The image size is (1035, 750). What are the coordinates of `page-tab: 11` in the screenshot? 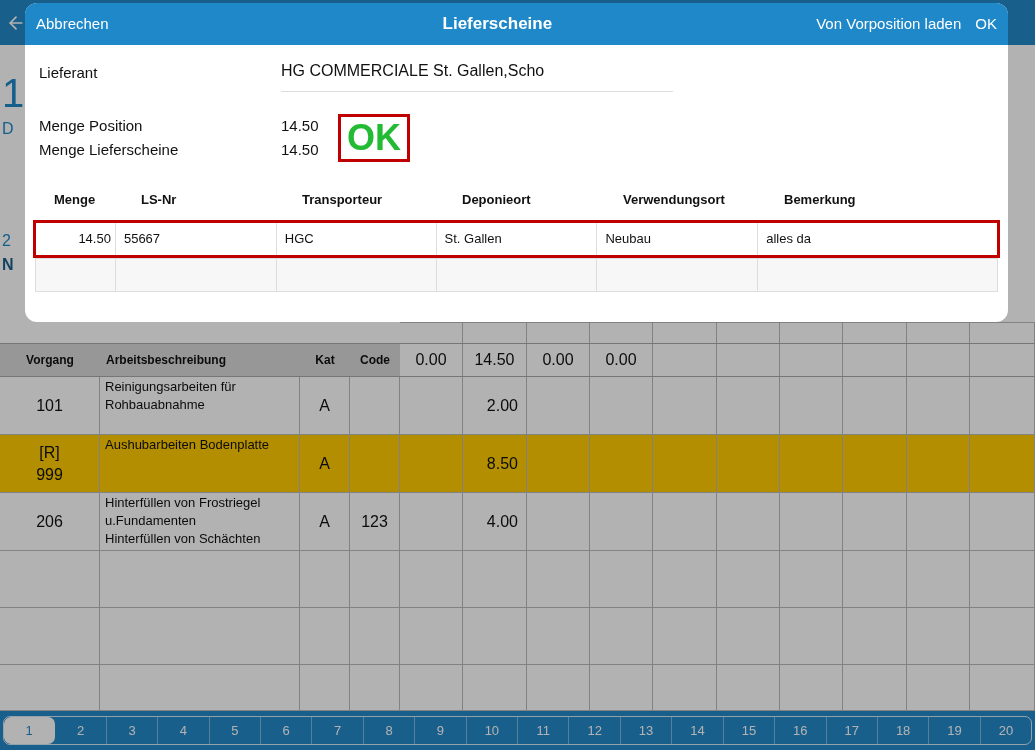 It's located at (544, 730).